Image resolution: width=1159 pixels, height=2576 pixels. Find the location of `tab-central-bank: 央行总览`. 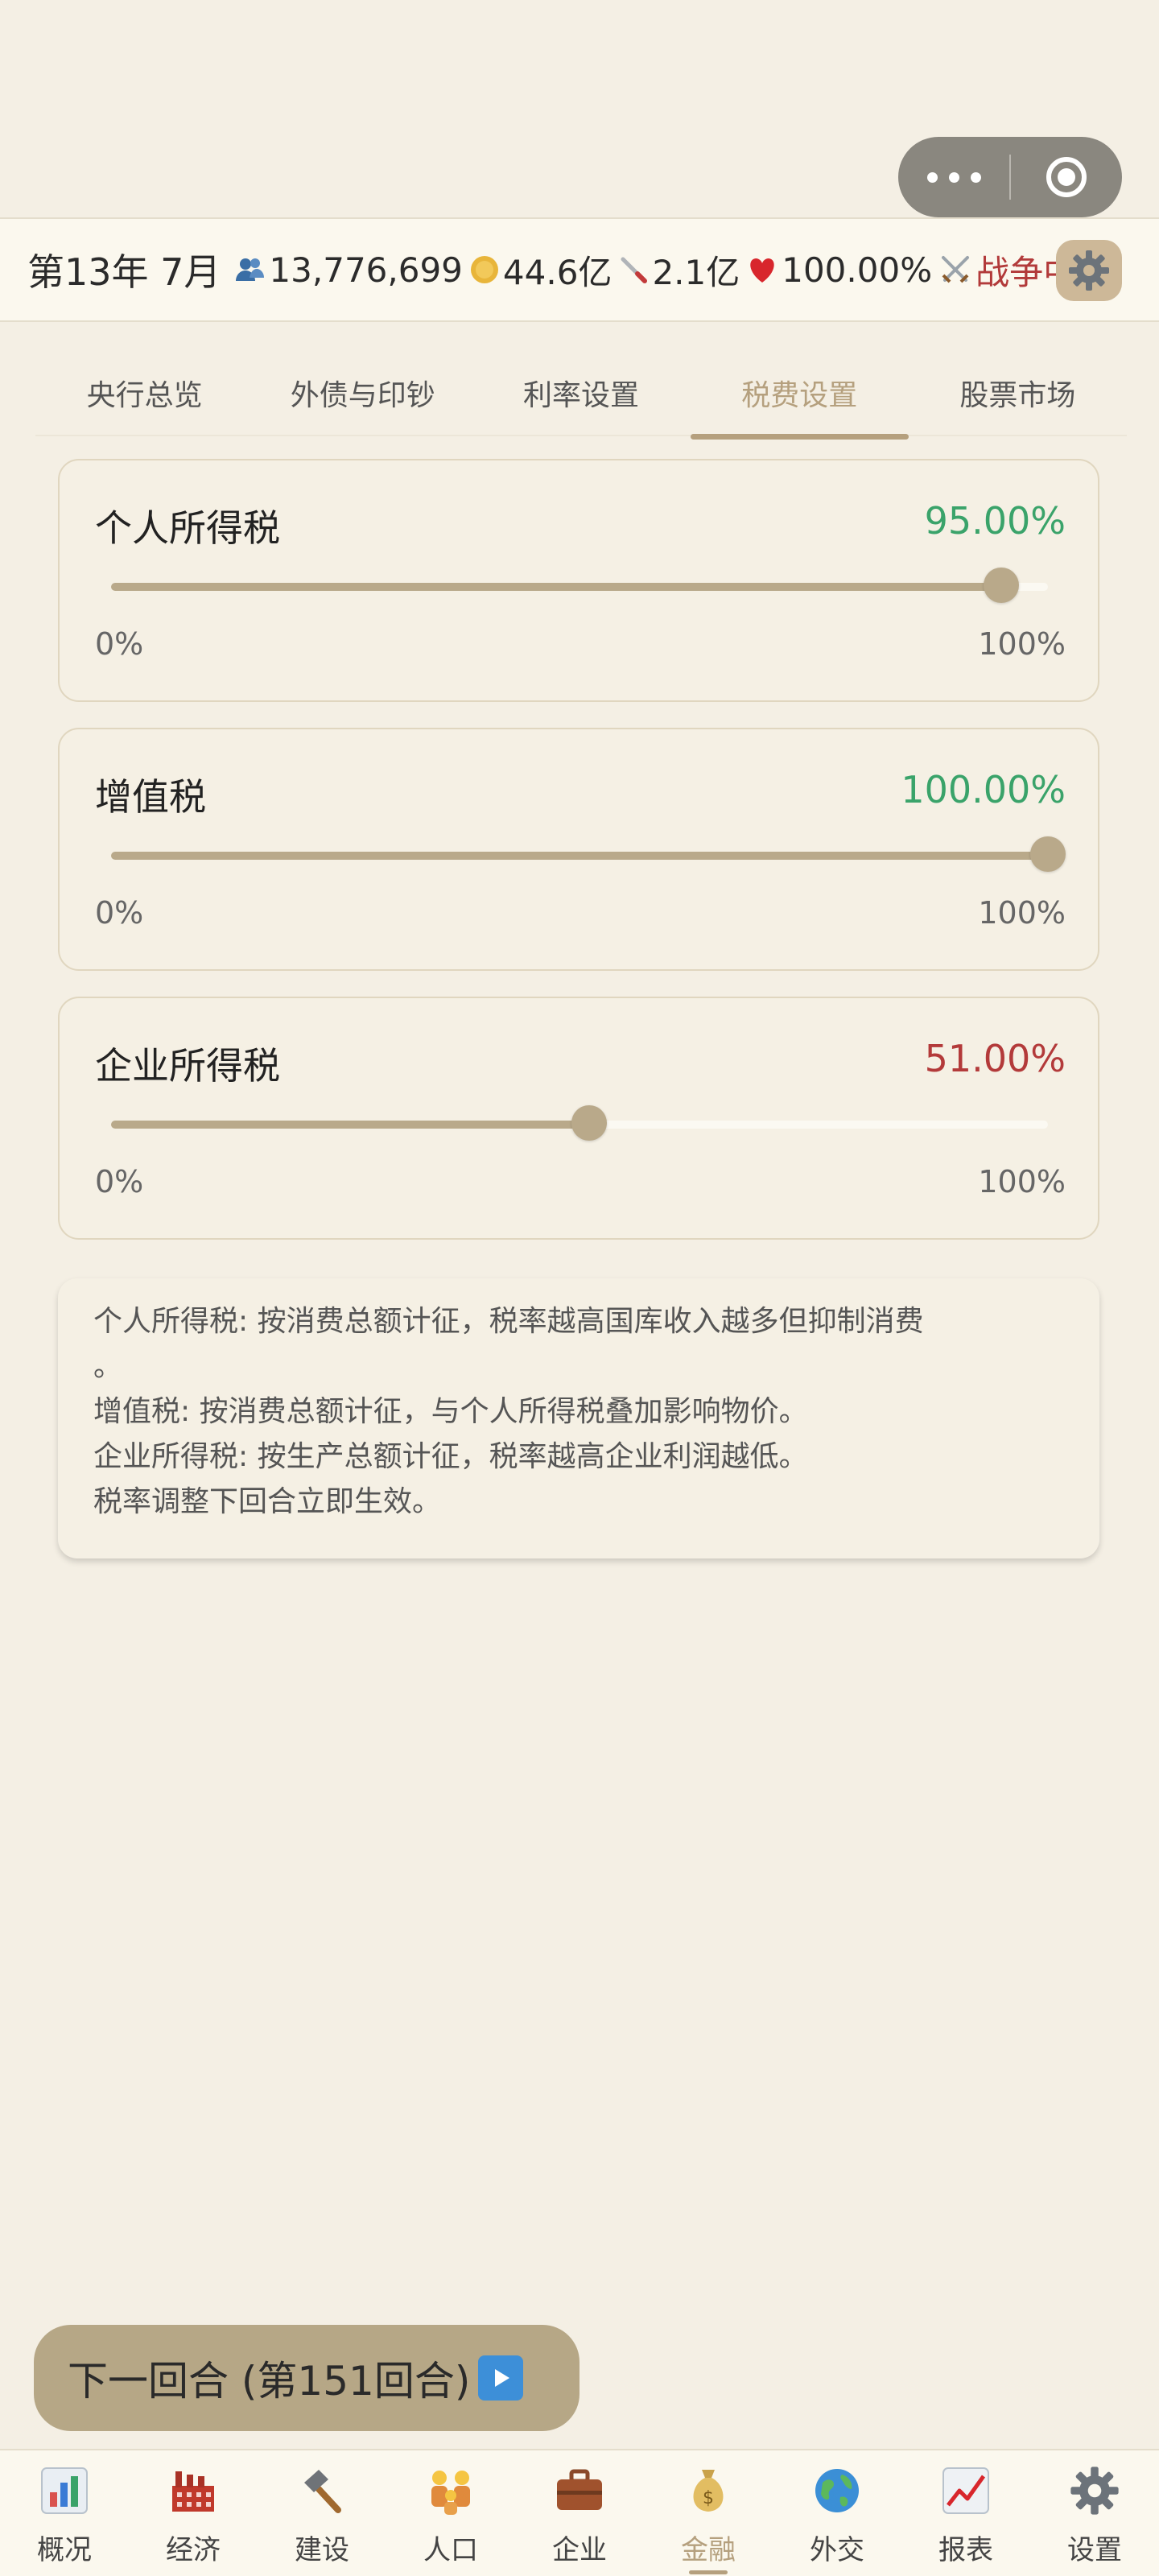

tab-central-bank: 央行总览 is located at coordinates (144, 394).